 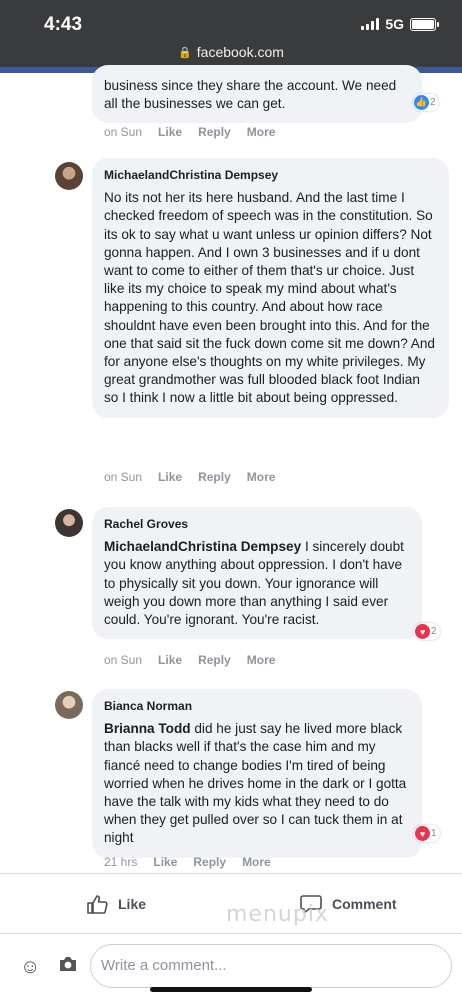 What do you see at coordinates (68, 966) in the screenshot?
I see `camera-icon` at bounding box center [68, 966].